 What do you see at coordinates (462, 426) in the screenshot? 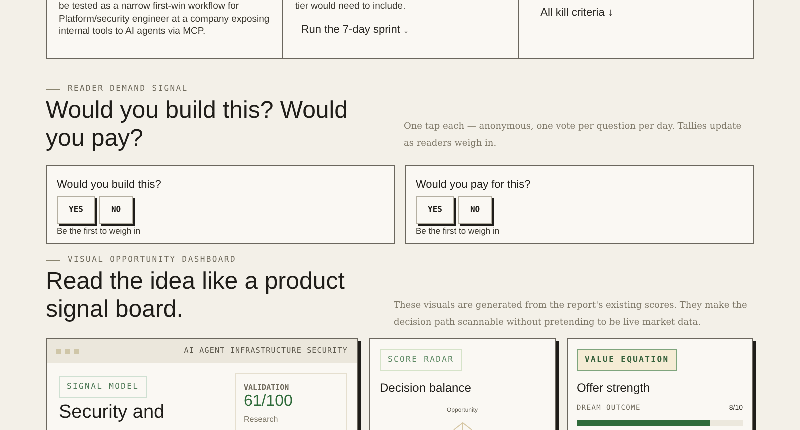
I see `radar-chart-icon` at bounding box center [462, 426].